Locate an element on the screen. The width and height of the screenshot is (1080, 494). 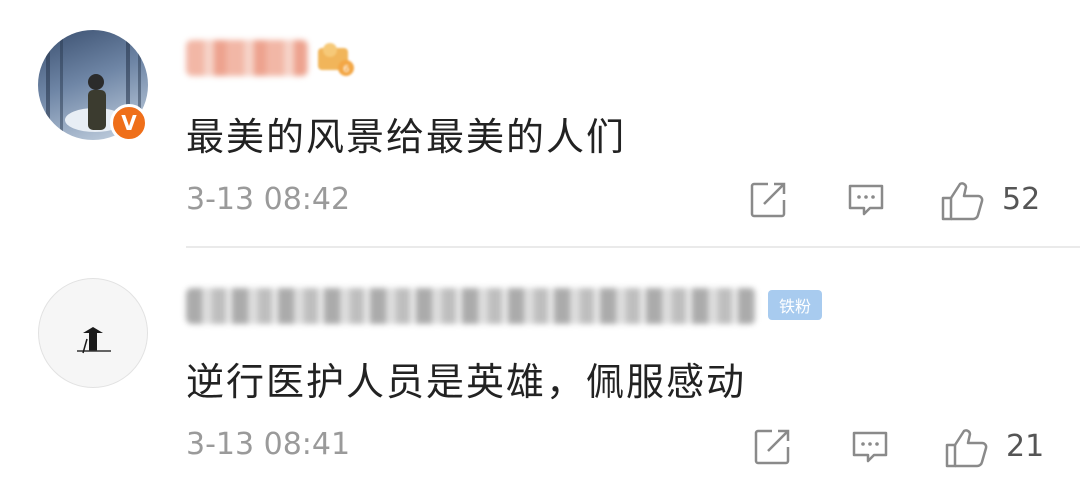
verified-v-icon: V is located at coordinates (129, 123).